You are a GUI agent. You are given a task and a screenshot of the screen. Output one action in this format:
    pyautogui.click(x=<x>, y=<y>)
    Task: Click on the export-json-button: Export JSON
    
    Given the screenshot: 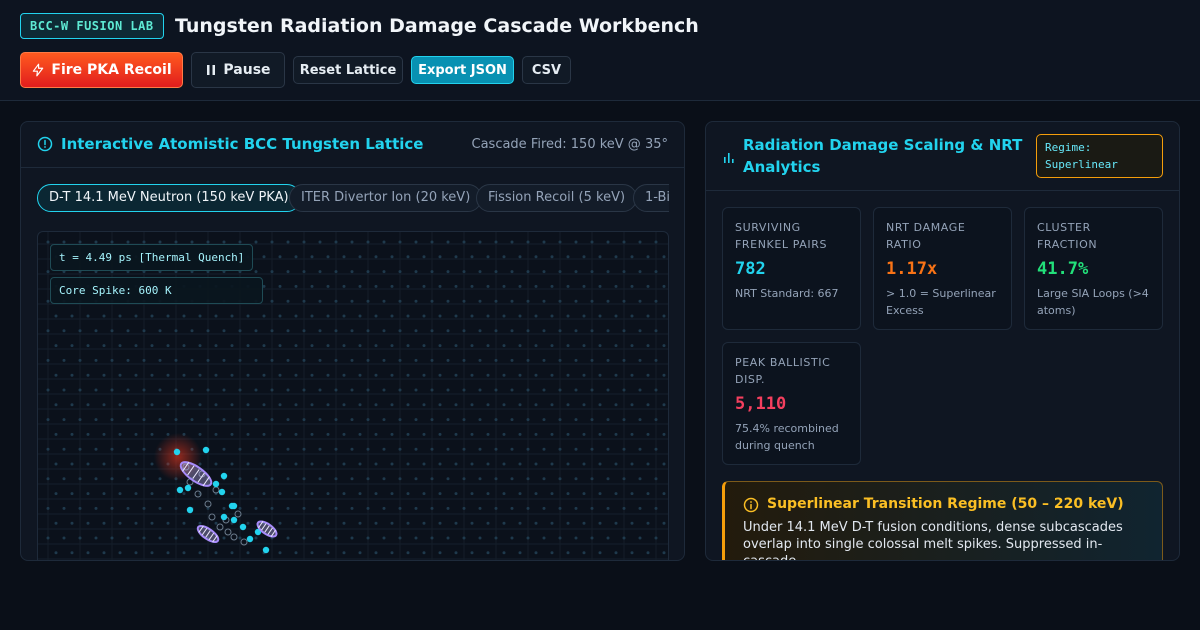 What is the action you would take?
    pyautogui.click(x=462, y=70)
    